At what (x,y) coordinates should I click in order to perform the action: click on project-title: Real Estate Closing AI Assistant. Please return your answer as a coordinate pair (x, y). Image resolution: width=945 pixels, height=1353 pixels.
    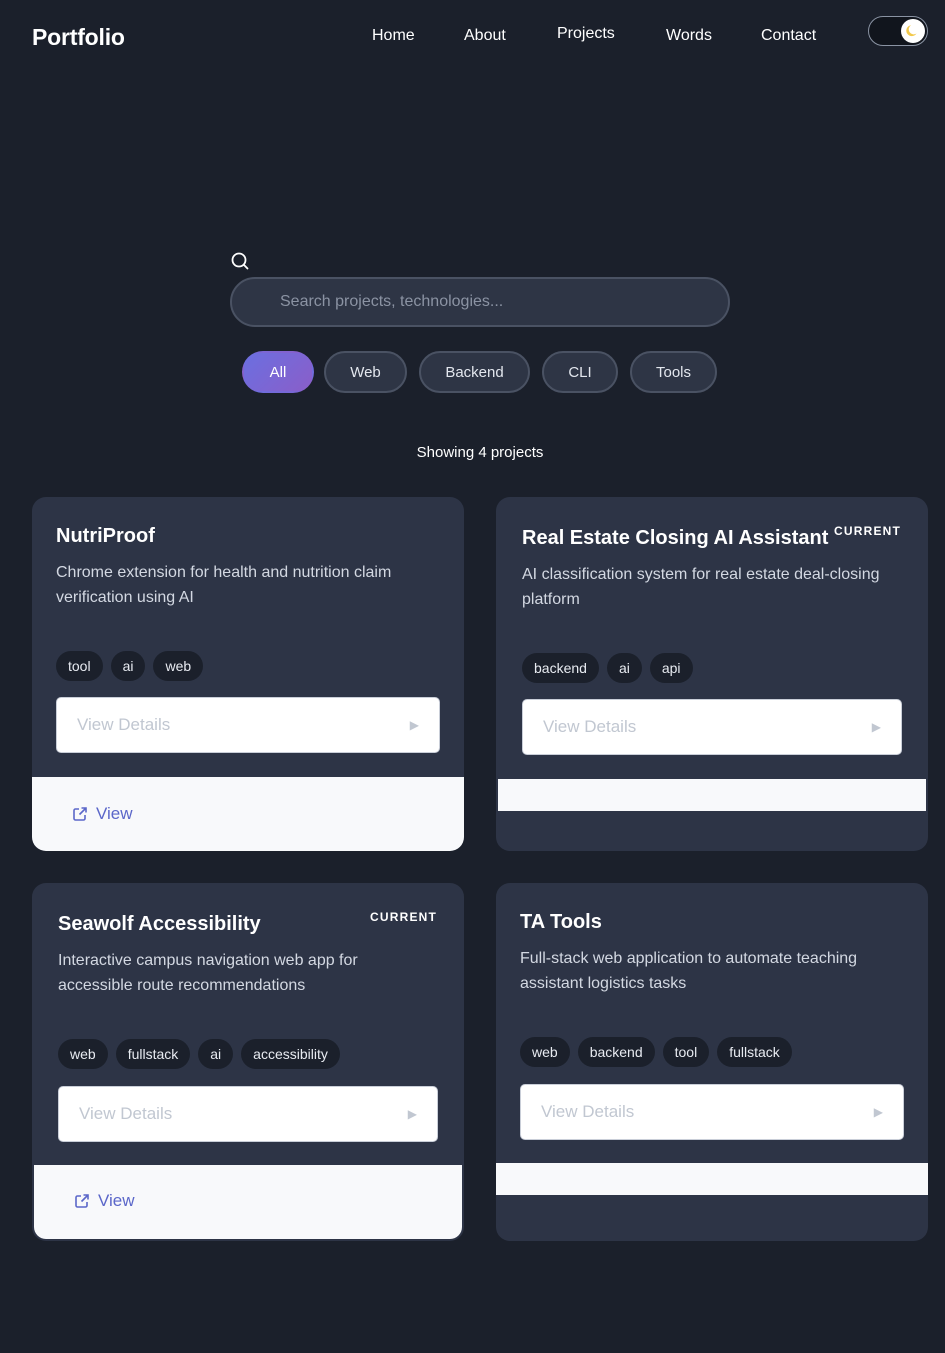
    Looking at the image, I should click on (675, 538).